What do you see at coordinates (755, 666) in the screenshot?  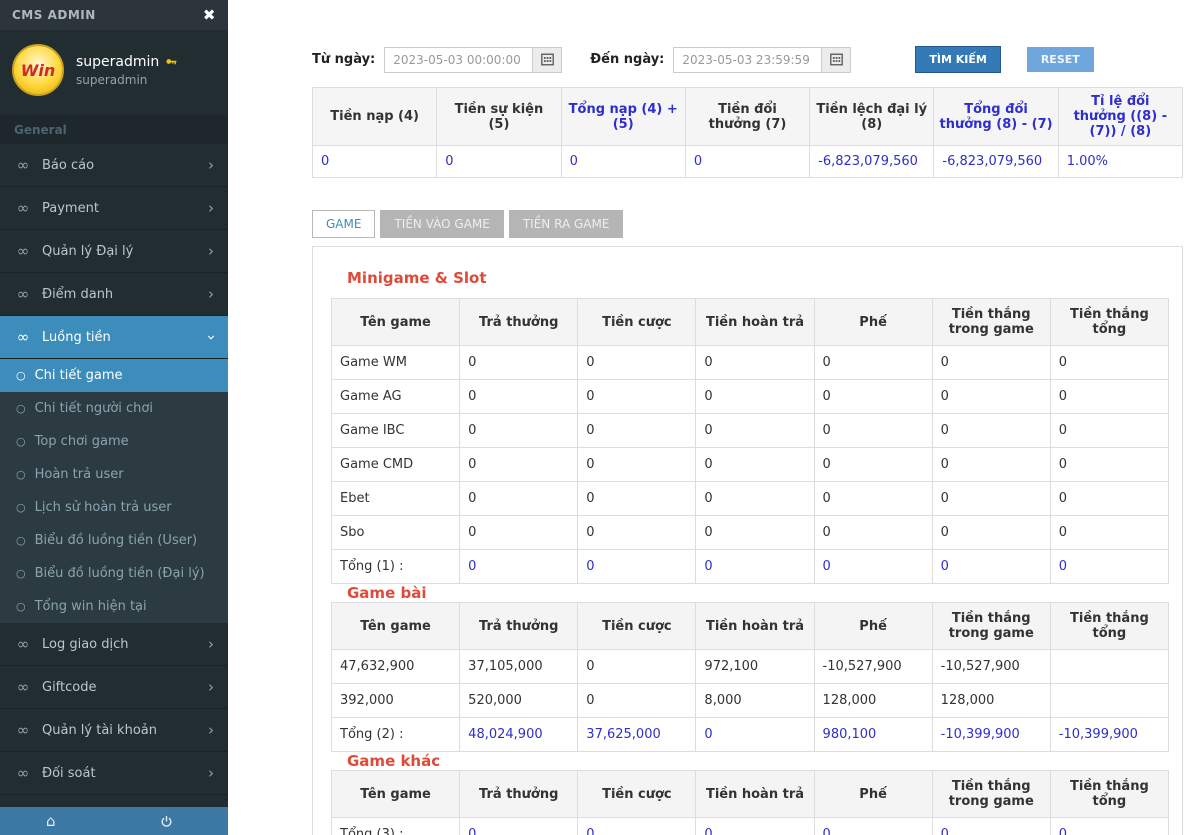 I see `table-cell: 972,100` at bounding box center [755, 666].